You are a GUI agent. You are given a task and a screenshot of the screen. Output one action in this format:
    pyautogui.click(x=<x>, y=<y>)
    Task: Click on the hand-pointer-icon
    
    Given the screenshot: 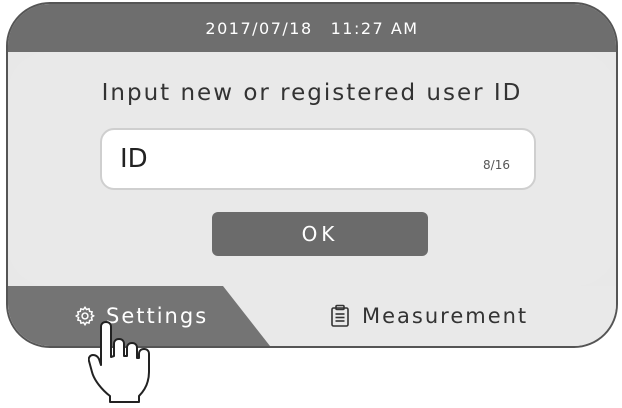 What is the action you would take?
    pyautogui.click(x=122, y=363)
    